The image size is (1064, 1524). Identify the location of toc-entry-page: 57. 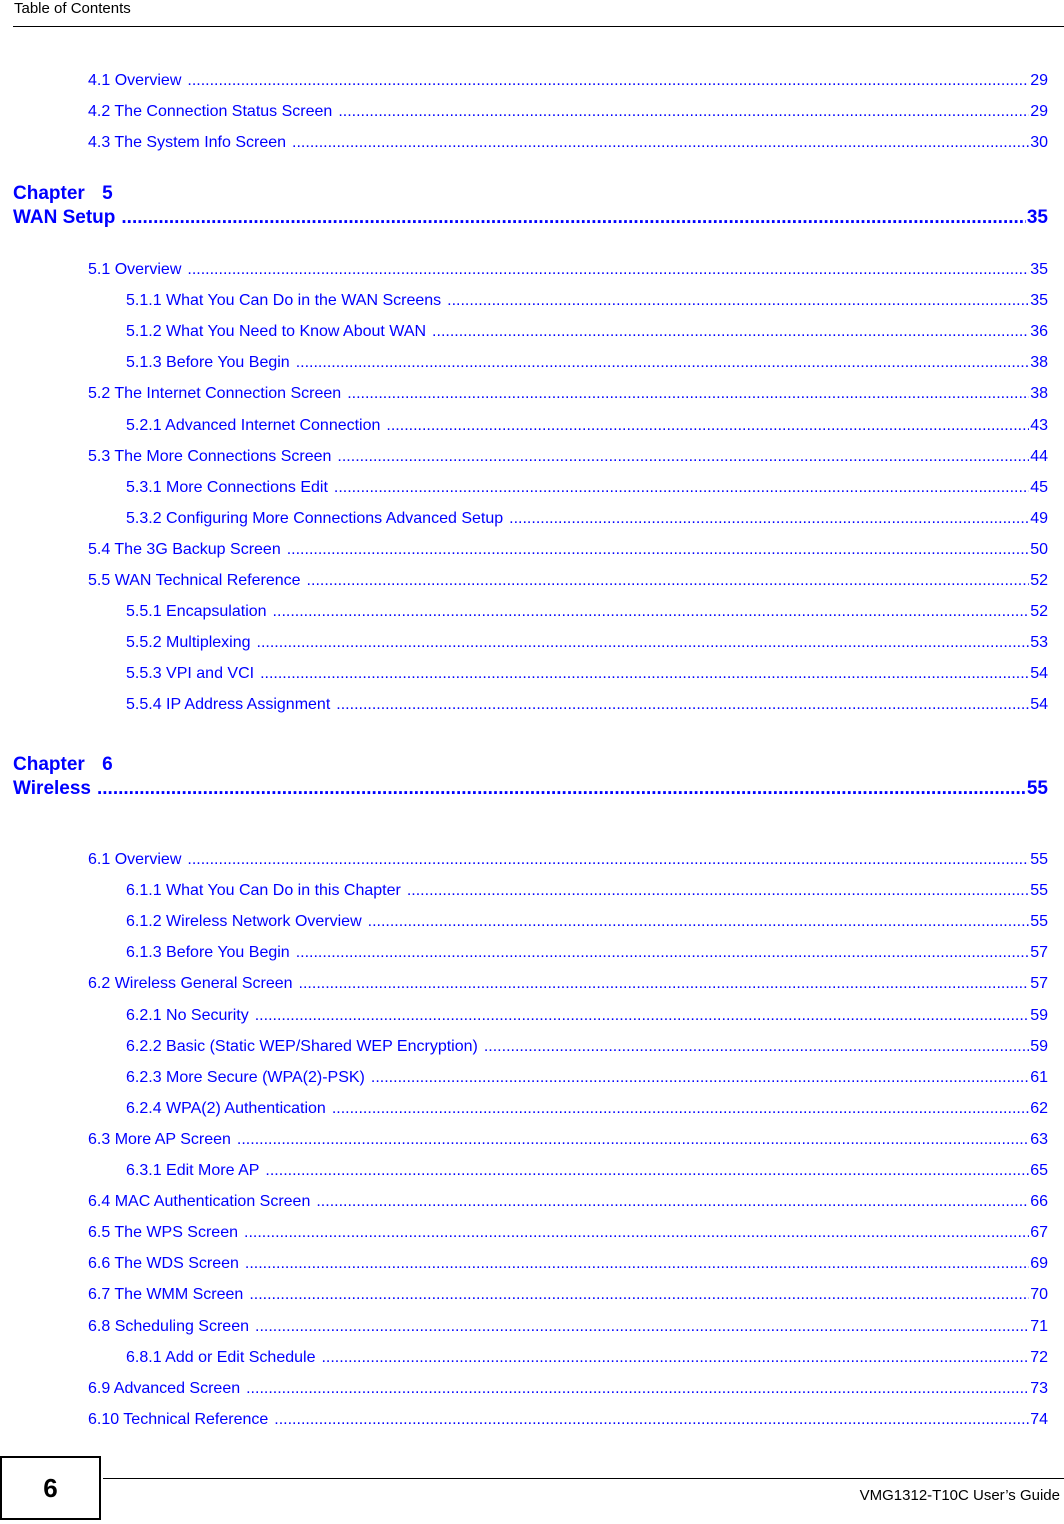
(1039, 953).